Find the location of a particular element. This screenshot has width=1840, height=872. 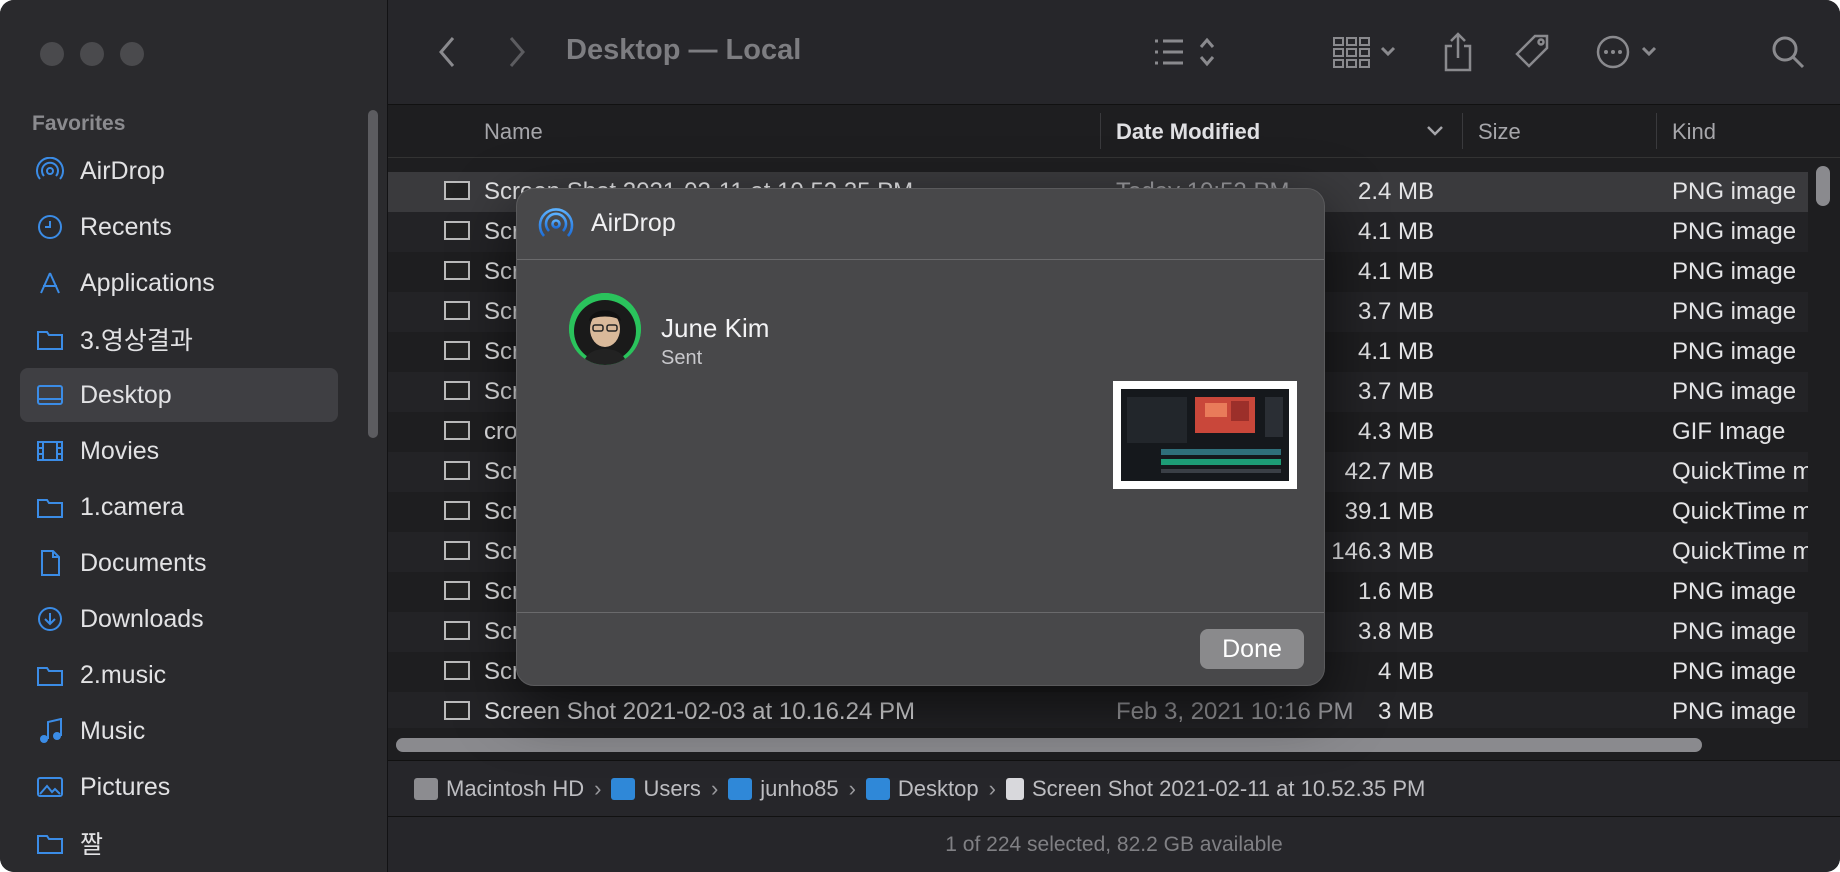

file-name: Screen Shot 2021-02-03 at 10.16.24 PM is located at coordinates (699, 711).